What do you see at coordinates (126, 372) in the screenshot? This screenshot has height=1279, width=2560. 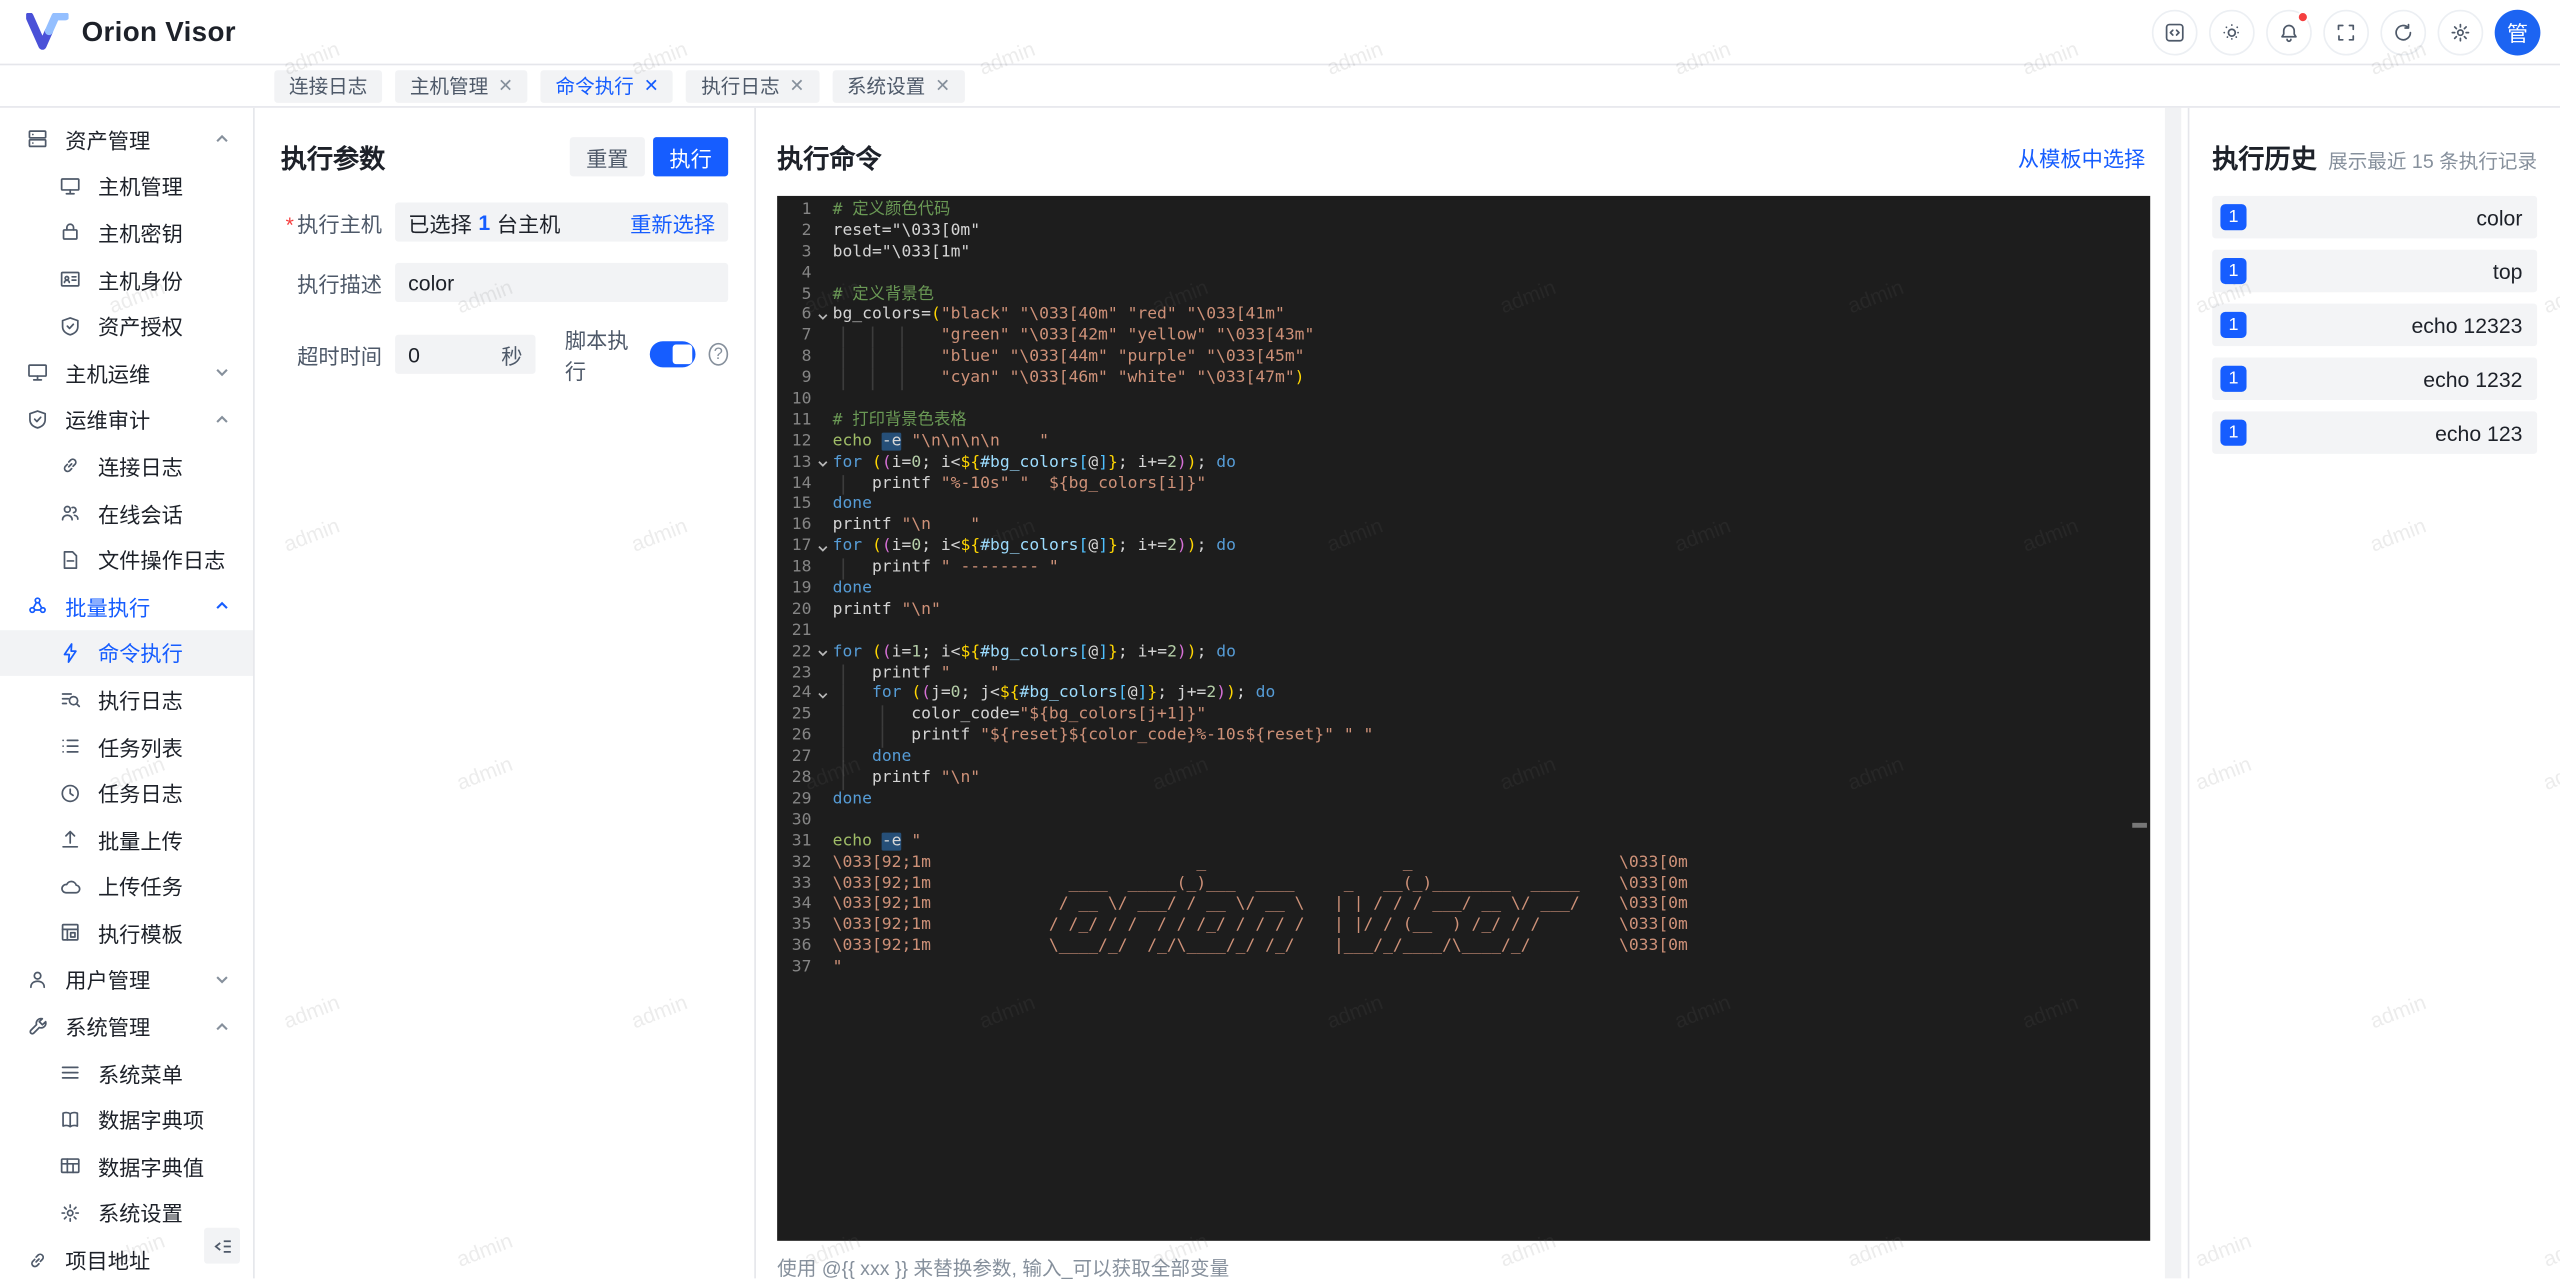 I see `sidebar-item-5: 主机运维` at bounding box center [126, 372].